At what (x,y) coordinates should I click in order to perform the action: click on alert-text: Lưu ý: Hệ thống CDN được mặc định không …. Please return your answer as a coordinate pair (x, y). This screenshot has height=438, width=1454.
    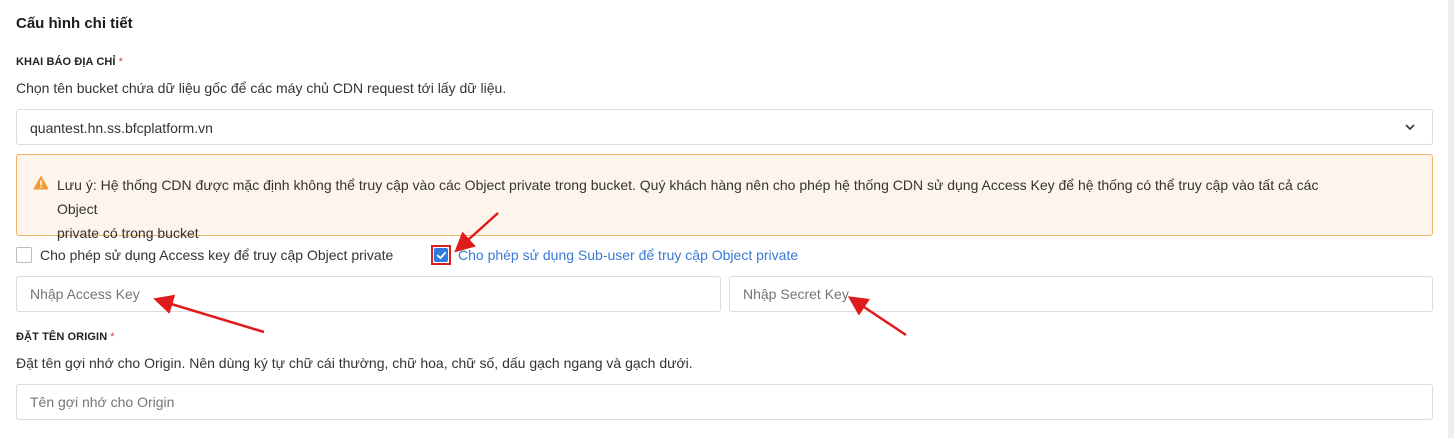
    Looking at the image, I should click on (707, 209).